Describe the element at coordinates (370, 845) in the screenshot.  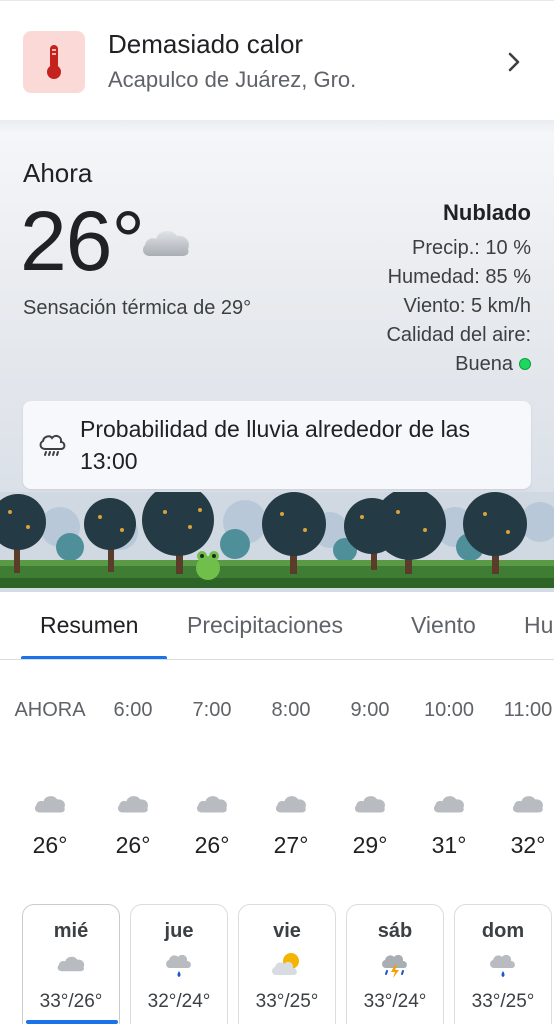
I see `hour-temp: 29°` at that location.